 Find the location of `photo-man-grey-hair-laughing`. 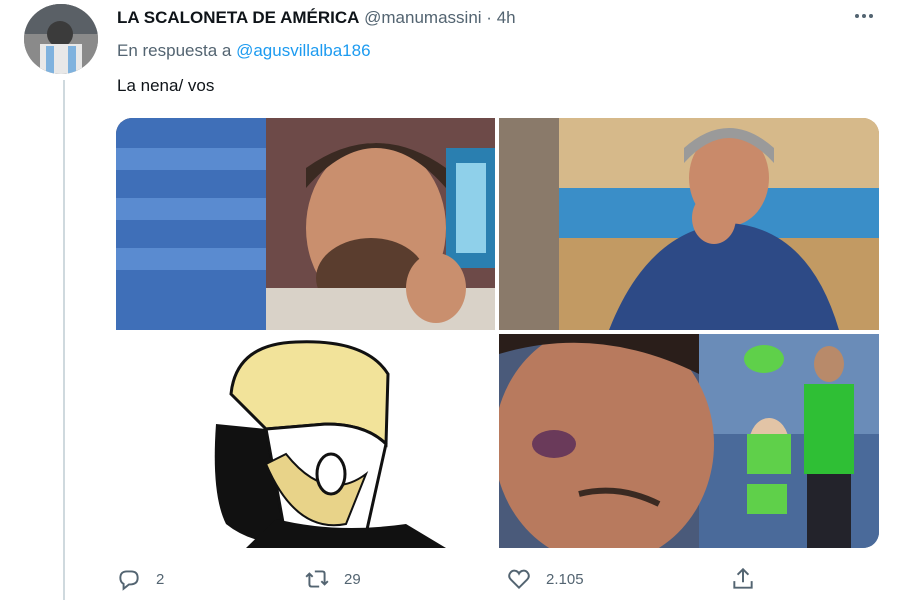

photo-man-grey-hair-laughing is located at coordinates (689, 224).